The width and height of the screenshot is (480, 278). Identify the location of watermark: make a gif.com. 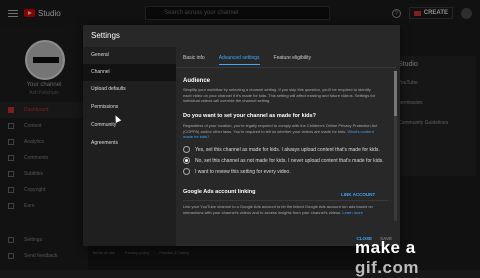
(417, 258).